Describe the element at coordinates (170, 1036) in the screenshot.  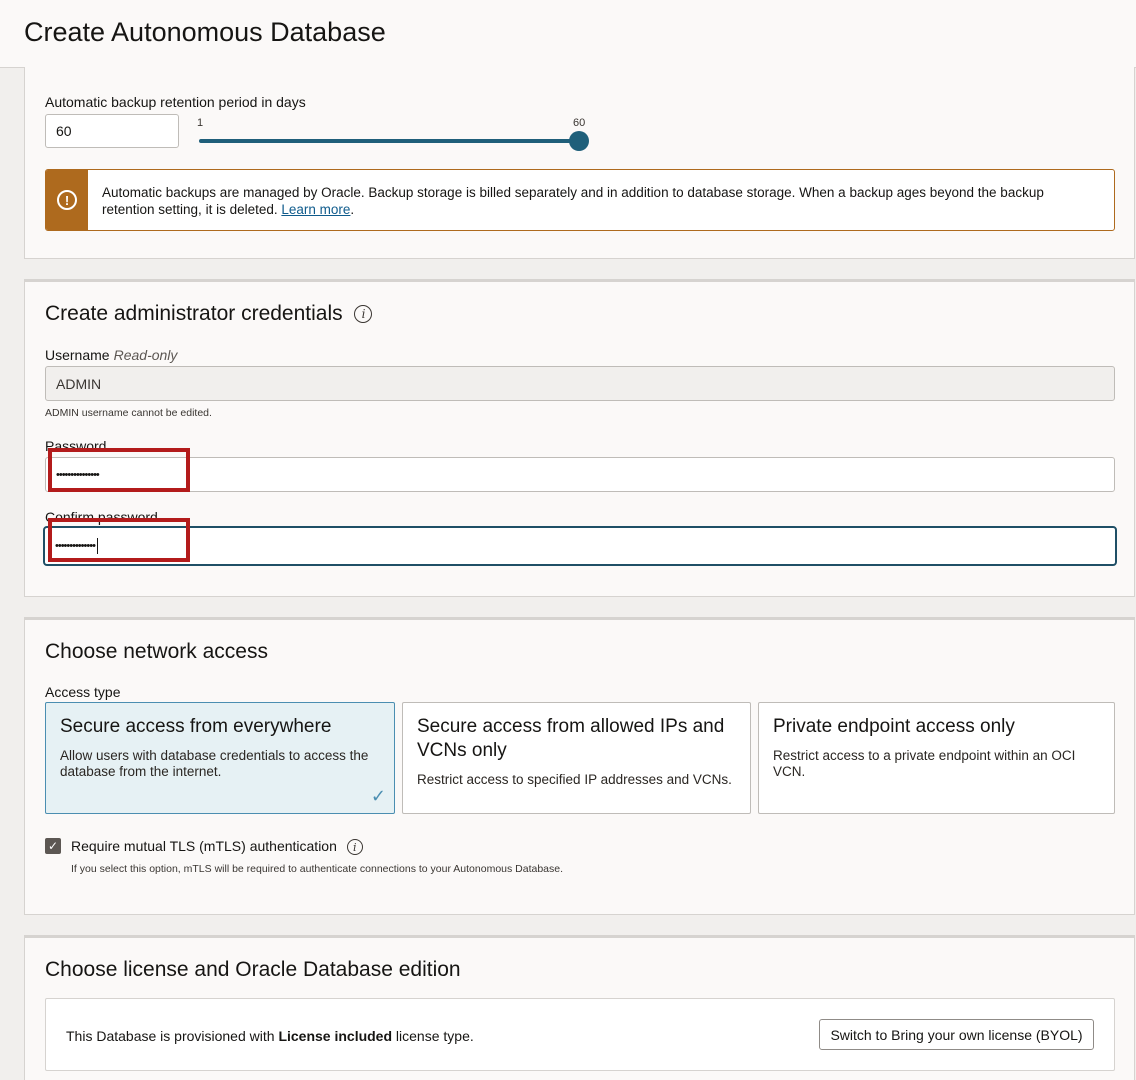
I see `license-text-prefix: This Database is provisioned with` at that location.